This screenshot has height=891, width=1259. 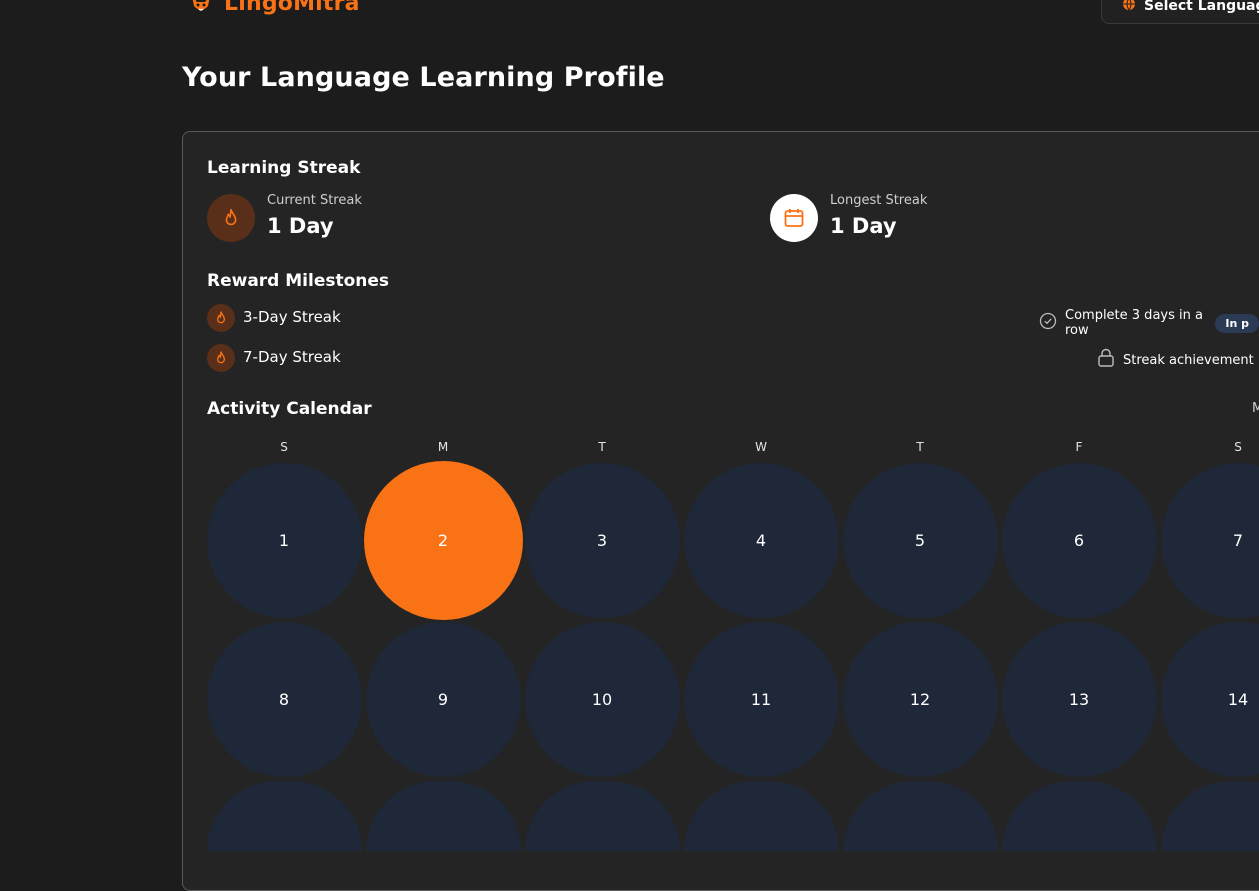 What do you see at coordinates (1129, 7) in the screenshot?
I see `globe-icon` at bounding box center [1129, 7].